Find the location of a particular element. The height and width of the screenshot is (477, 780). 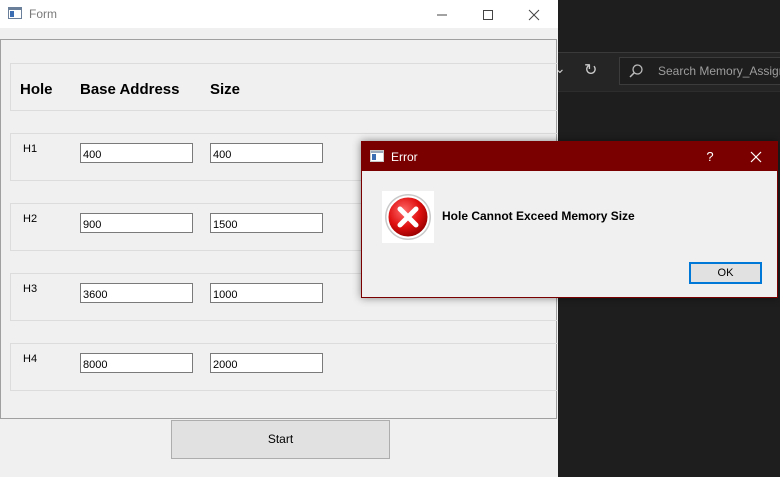

minimize-icon is located at coordinates (442, 15).